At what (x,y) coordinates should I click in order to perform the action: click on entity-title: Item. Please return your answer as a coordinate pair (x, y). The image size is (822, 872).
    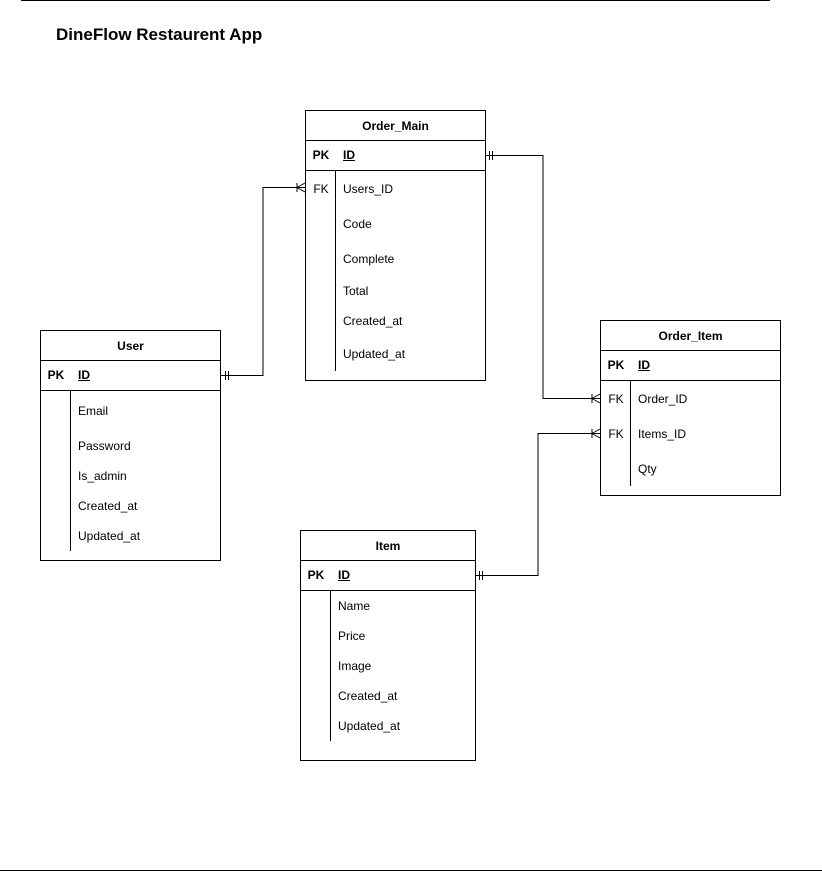
    Looking at the image, I should click on (388, 546).